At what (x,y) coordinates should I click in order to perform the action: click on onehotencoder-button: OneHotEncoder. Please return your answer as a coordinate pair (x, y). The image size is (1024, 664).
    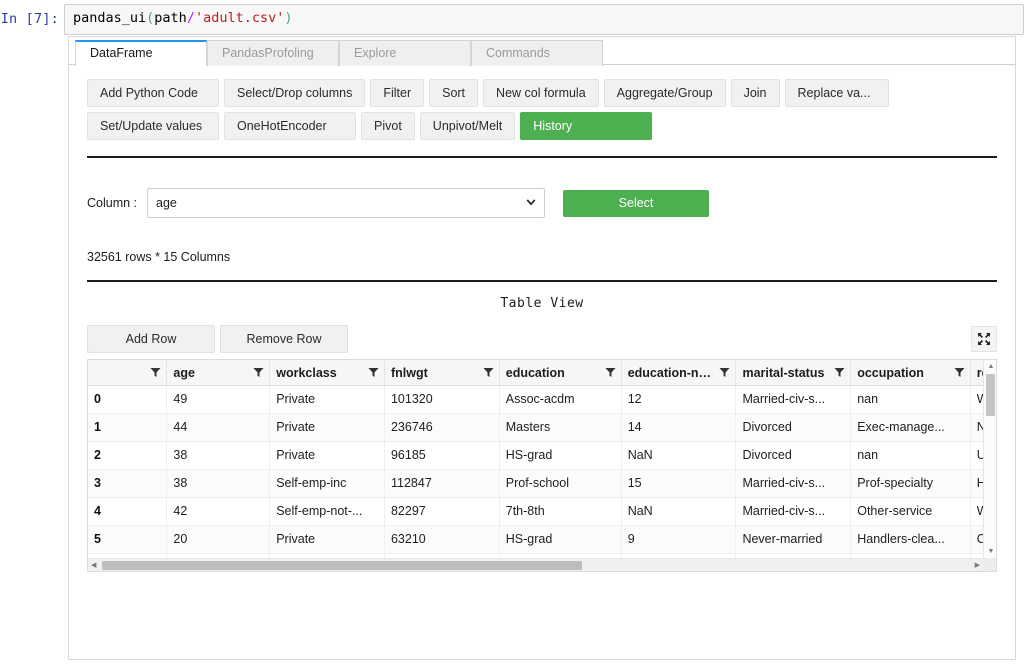
    Looking at the image, I should click on (290, 126).